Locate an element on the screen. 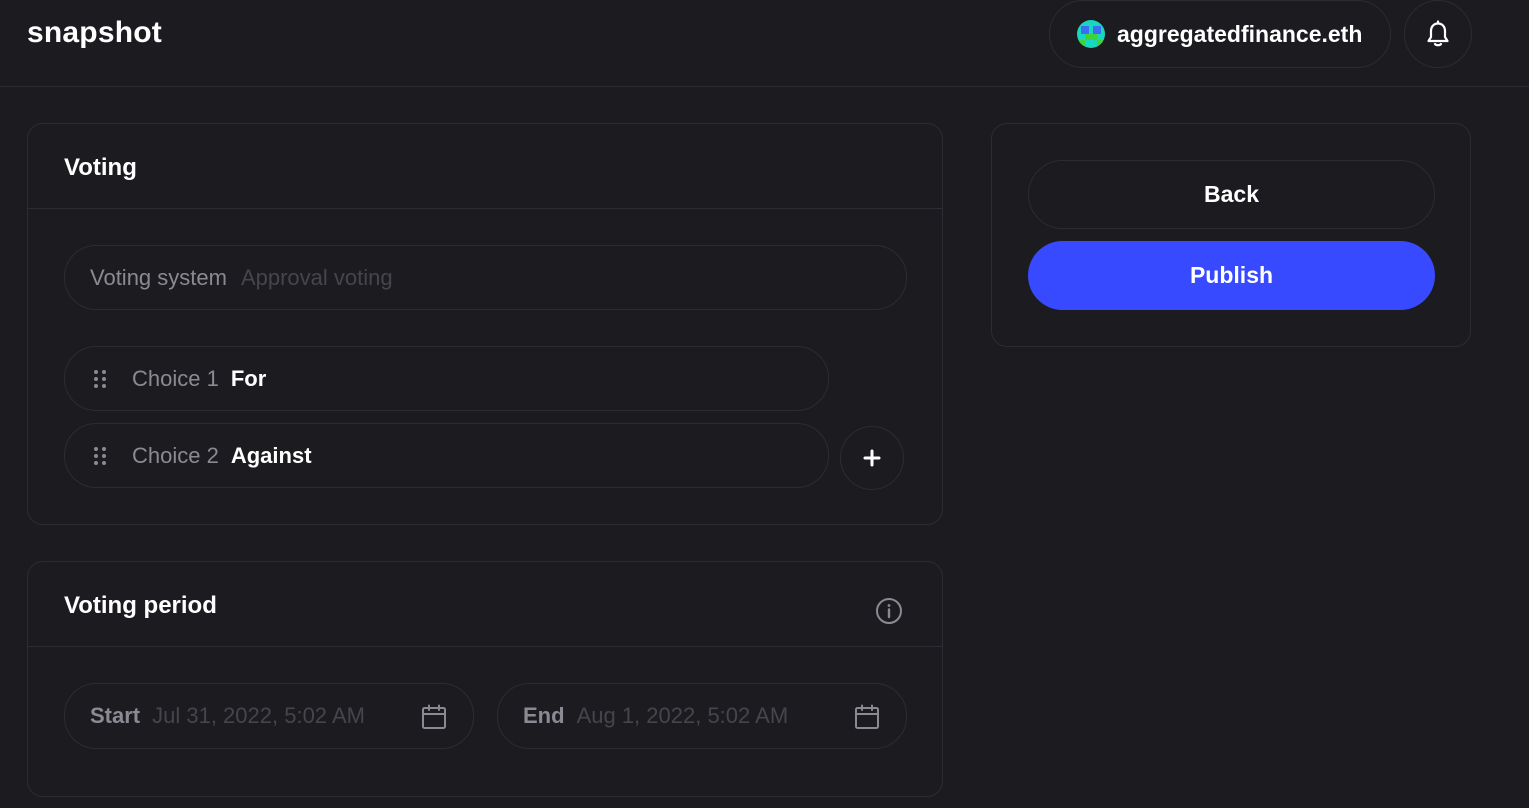 Image resolution: width=1529 pixels, height=808 pixels. end-date-value: Aug 1, 2022, 5:02 AM is located at coordinates (682, 715).